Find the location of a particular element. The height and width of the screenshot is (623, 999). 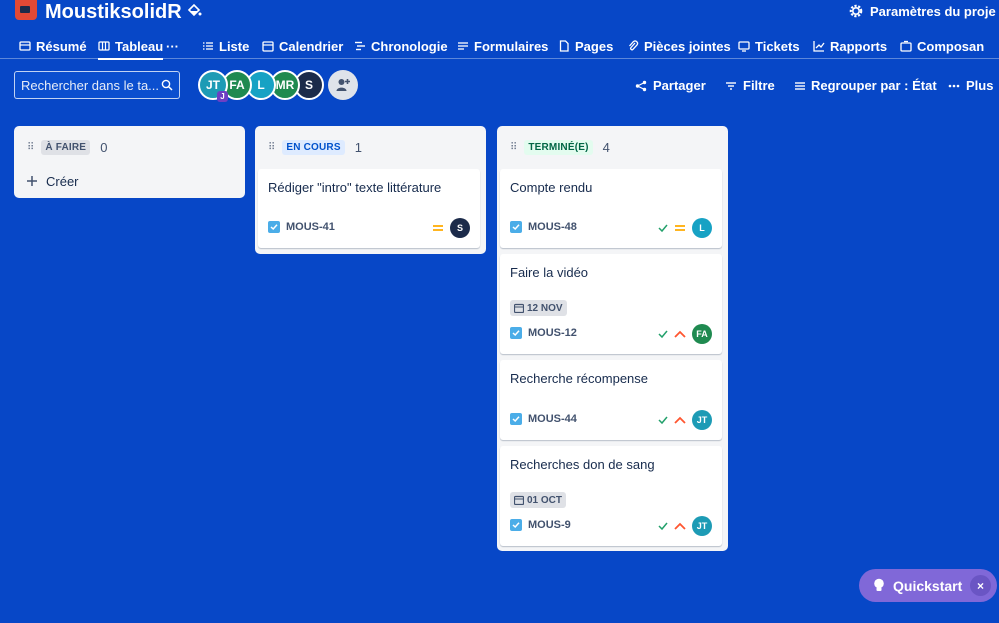

tab-tableau: Tableau is located at coordinates (131, 46).